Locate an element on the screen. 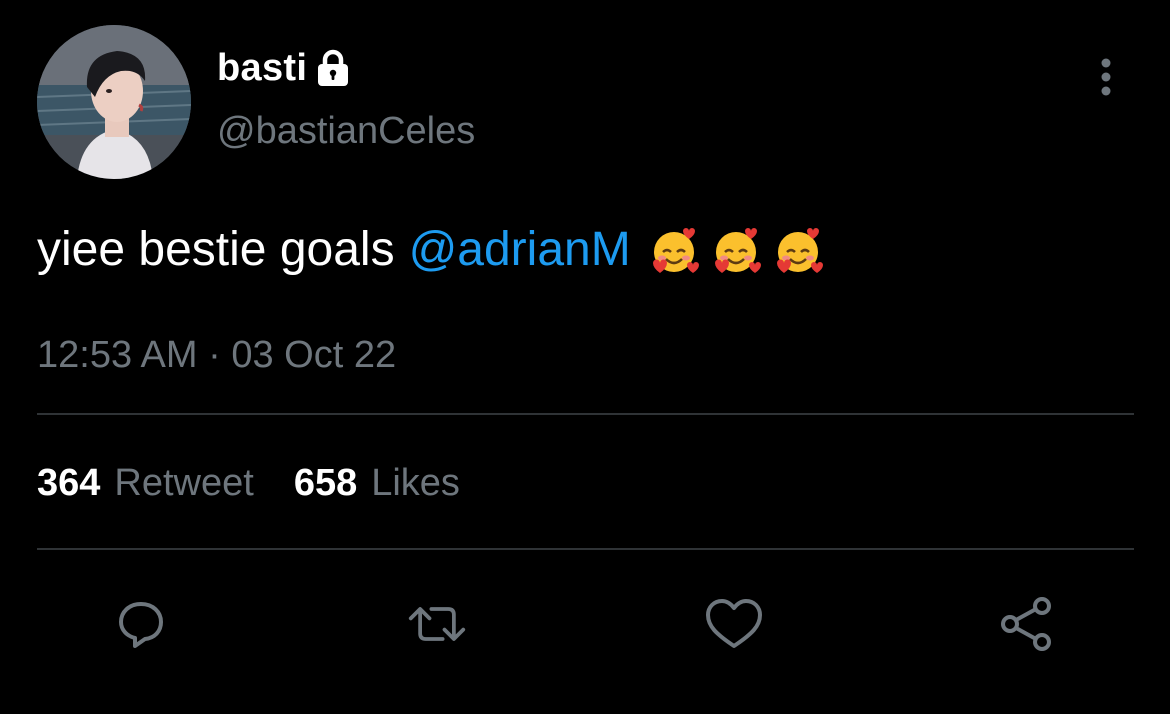 This screenshot has width=1170, height=714. likes-stat: 658 Likes is located at coordinates (377, 483).